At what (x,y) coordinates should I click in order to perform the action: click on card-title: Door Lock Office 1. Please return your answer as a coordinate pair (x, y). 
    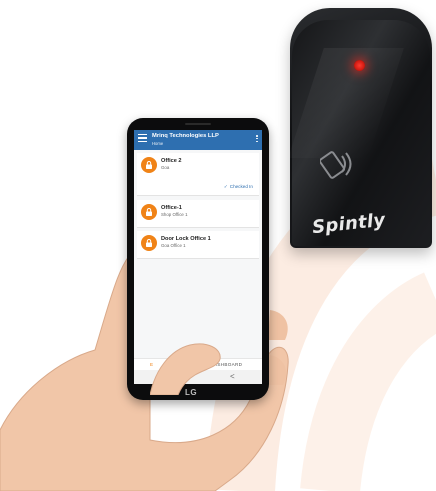
    Looking at the image, I should click on (186, 239).